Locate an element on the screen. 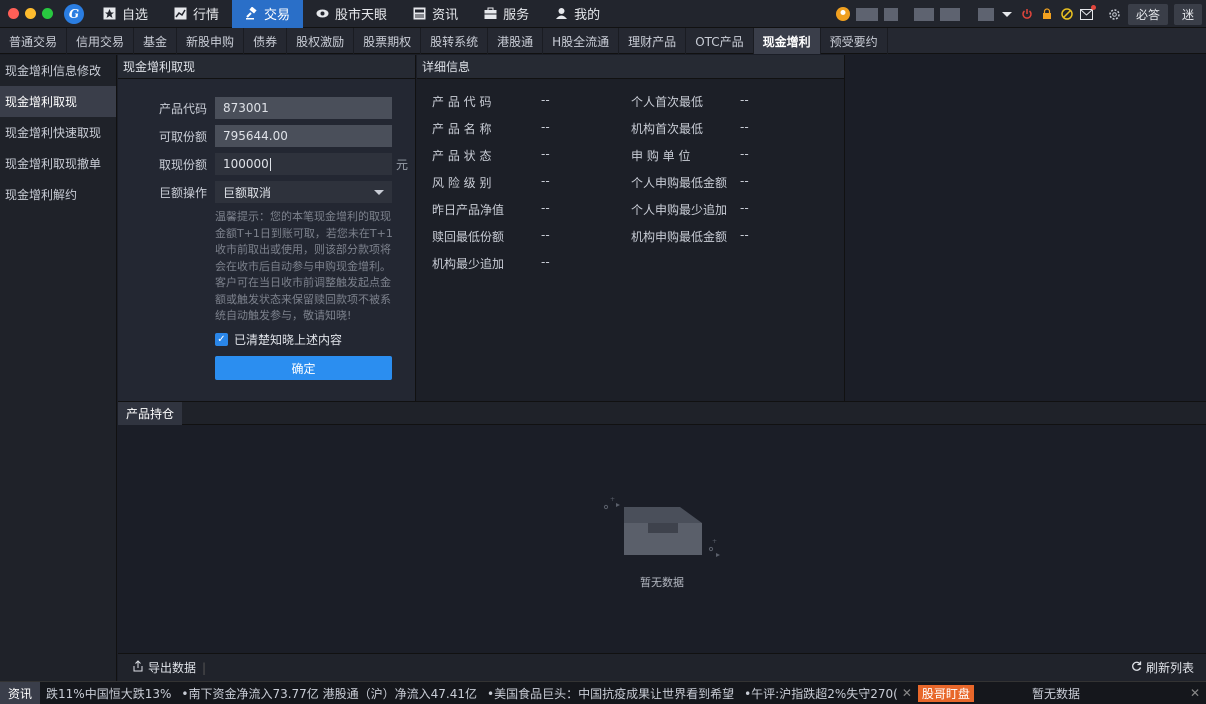 The image size is (1206, 704). holdings-tab-bar: 产品持仓 is located at coordinates (662, 413).